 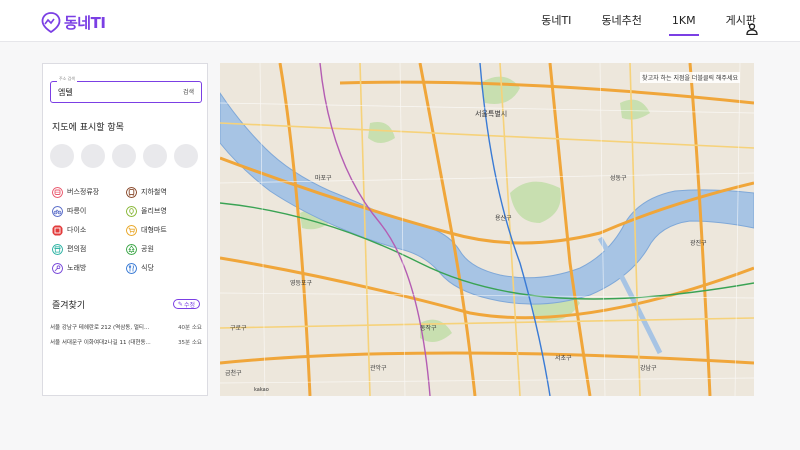 I want to click on item-subway: 지하철역, so click(x=163, y=192).